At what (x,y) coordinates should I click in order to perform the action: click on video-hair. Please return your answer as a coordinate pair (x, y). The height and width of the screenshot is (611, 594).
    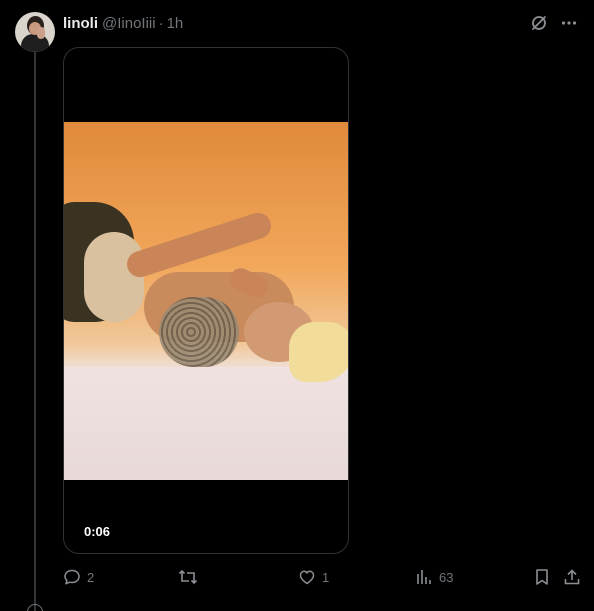
    Looking at the image, I should click on (318, 352).